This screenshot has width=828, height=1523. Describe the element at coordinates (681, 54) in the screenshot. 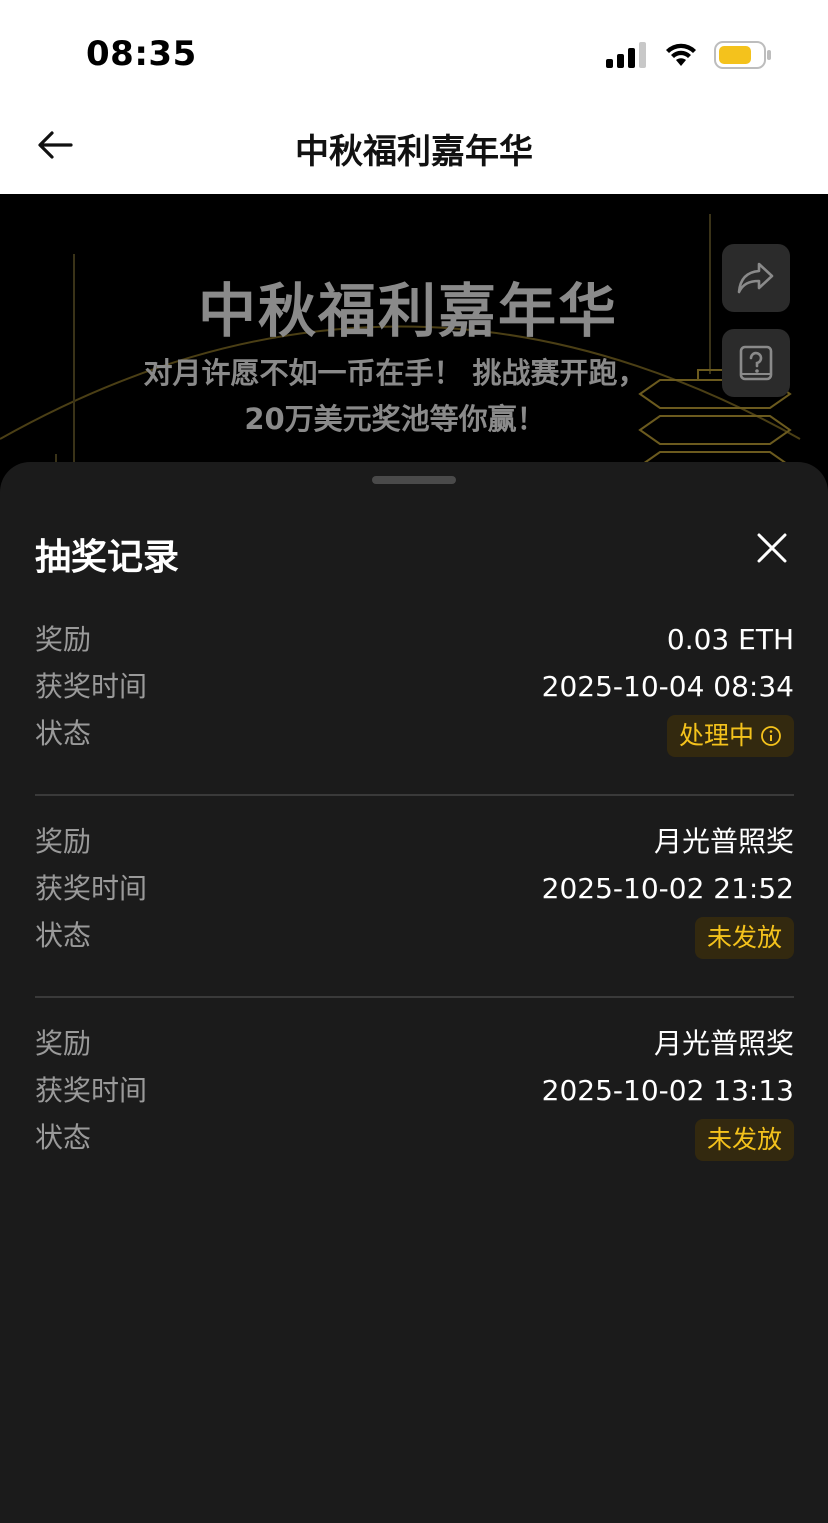

I see `wifi-icon` at that location.